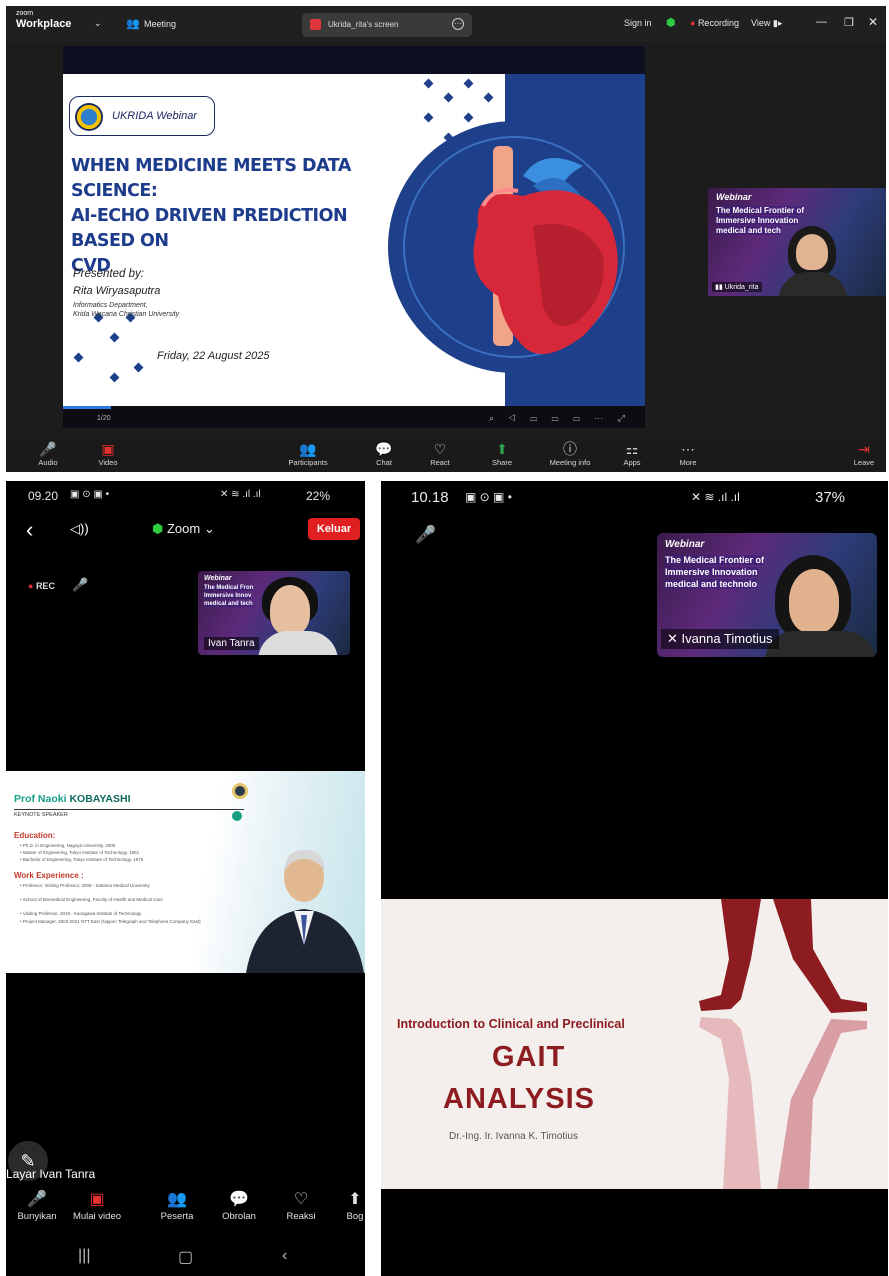  What do you see at coordinates (160, 24) in the screenshot?
I see `meeting-label: Meeting` at bounding box center [160, 24].